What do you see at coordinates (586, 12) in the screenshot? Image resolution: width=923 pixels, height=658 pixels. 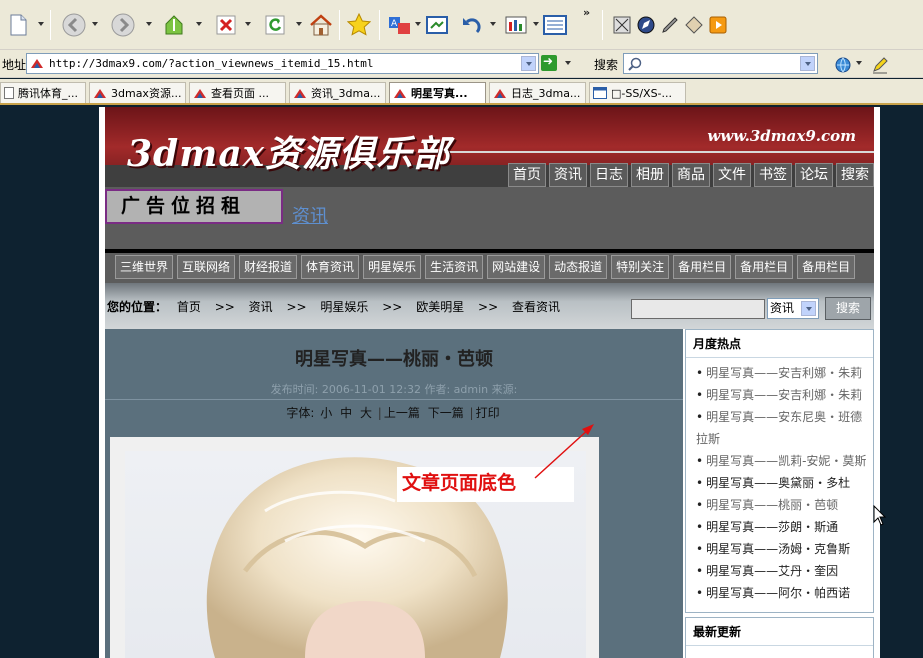 I see `toolbar-overflow-icon: »` at bounding box center [586, 12].